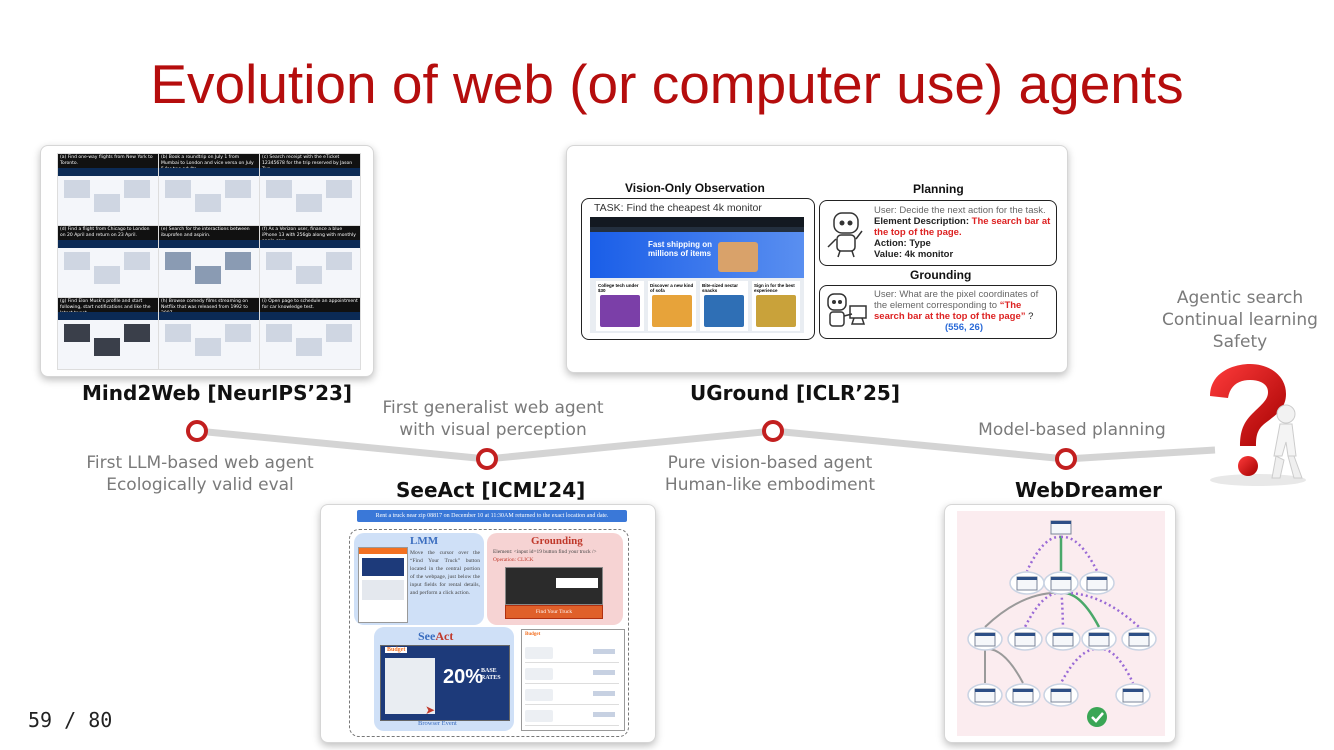 This screenshot has width=1334, height=750. I want to click on amazon-banner: Fast shipping on millions of items, so click(697, 255).